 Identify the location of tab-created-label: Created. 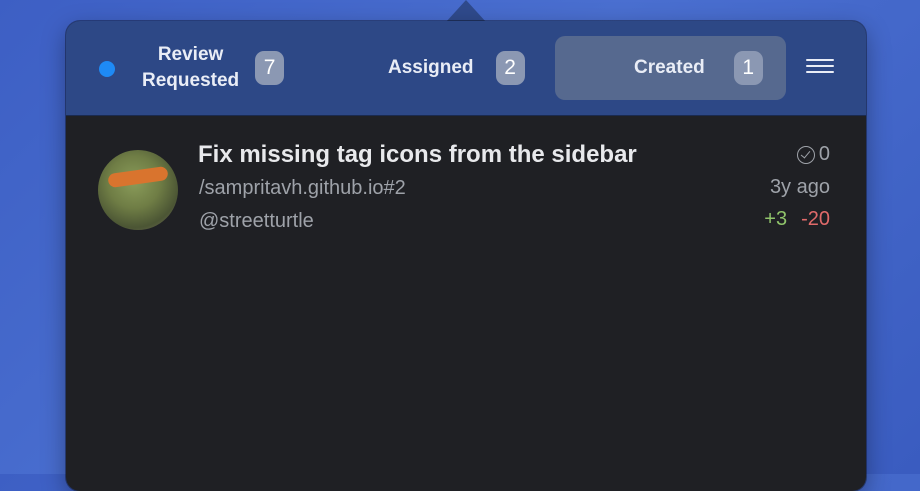
(669, 67).